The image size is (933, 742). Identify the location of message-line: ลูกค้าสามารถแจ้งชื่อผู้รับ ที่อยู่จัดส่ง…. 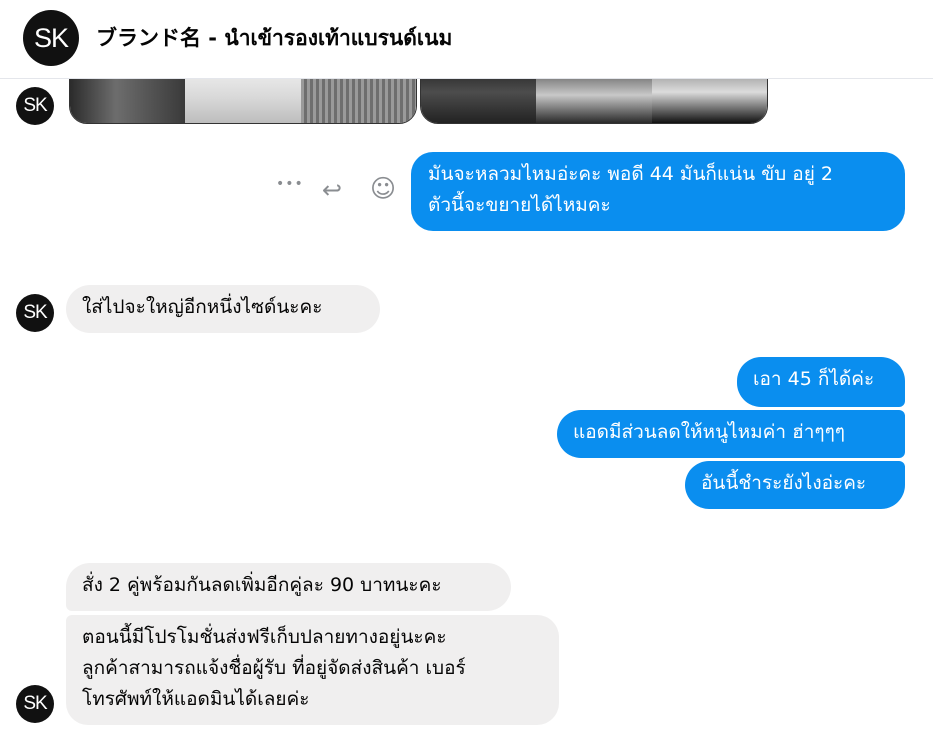
(274, 668).